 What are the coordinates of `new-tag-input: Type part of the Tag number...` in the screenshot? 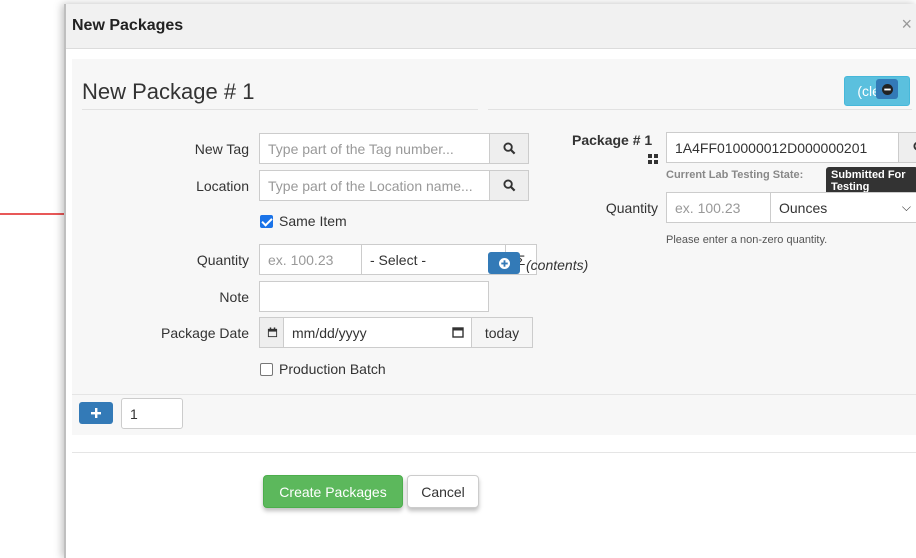 It's located at (375, 148).